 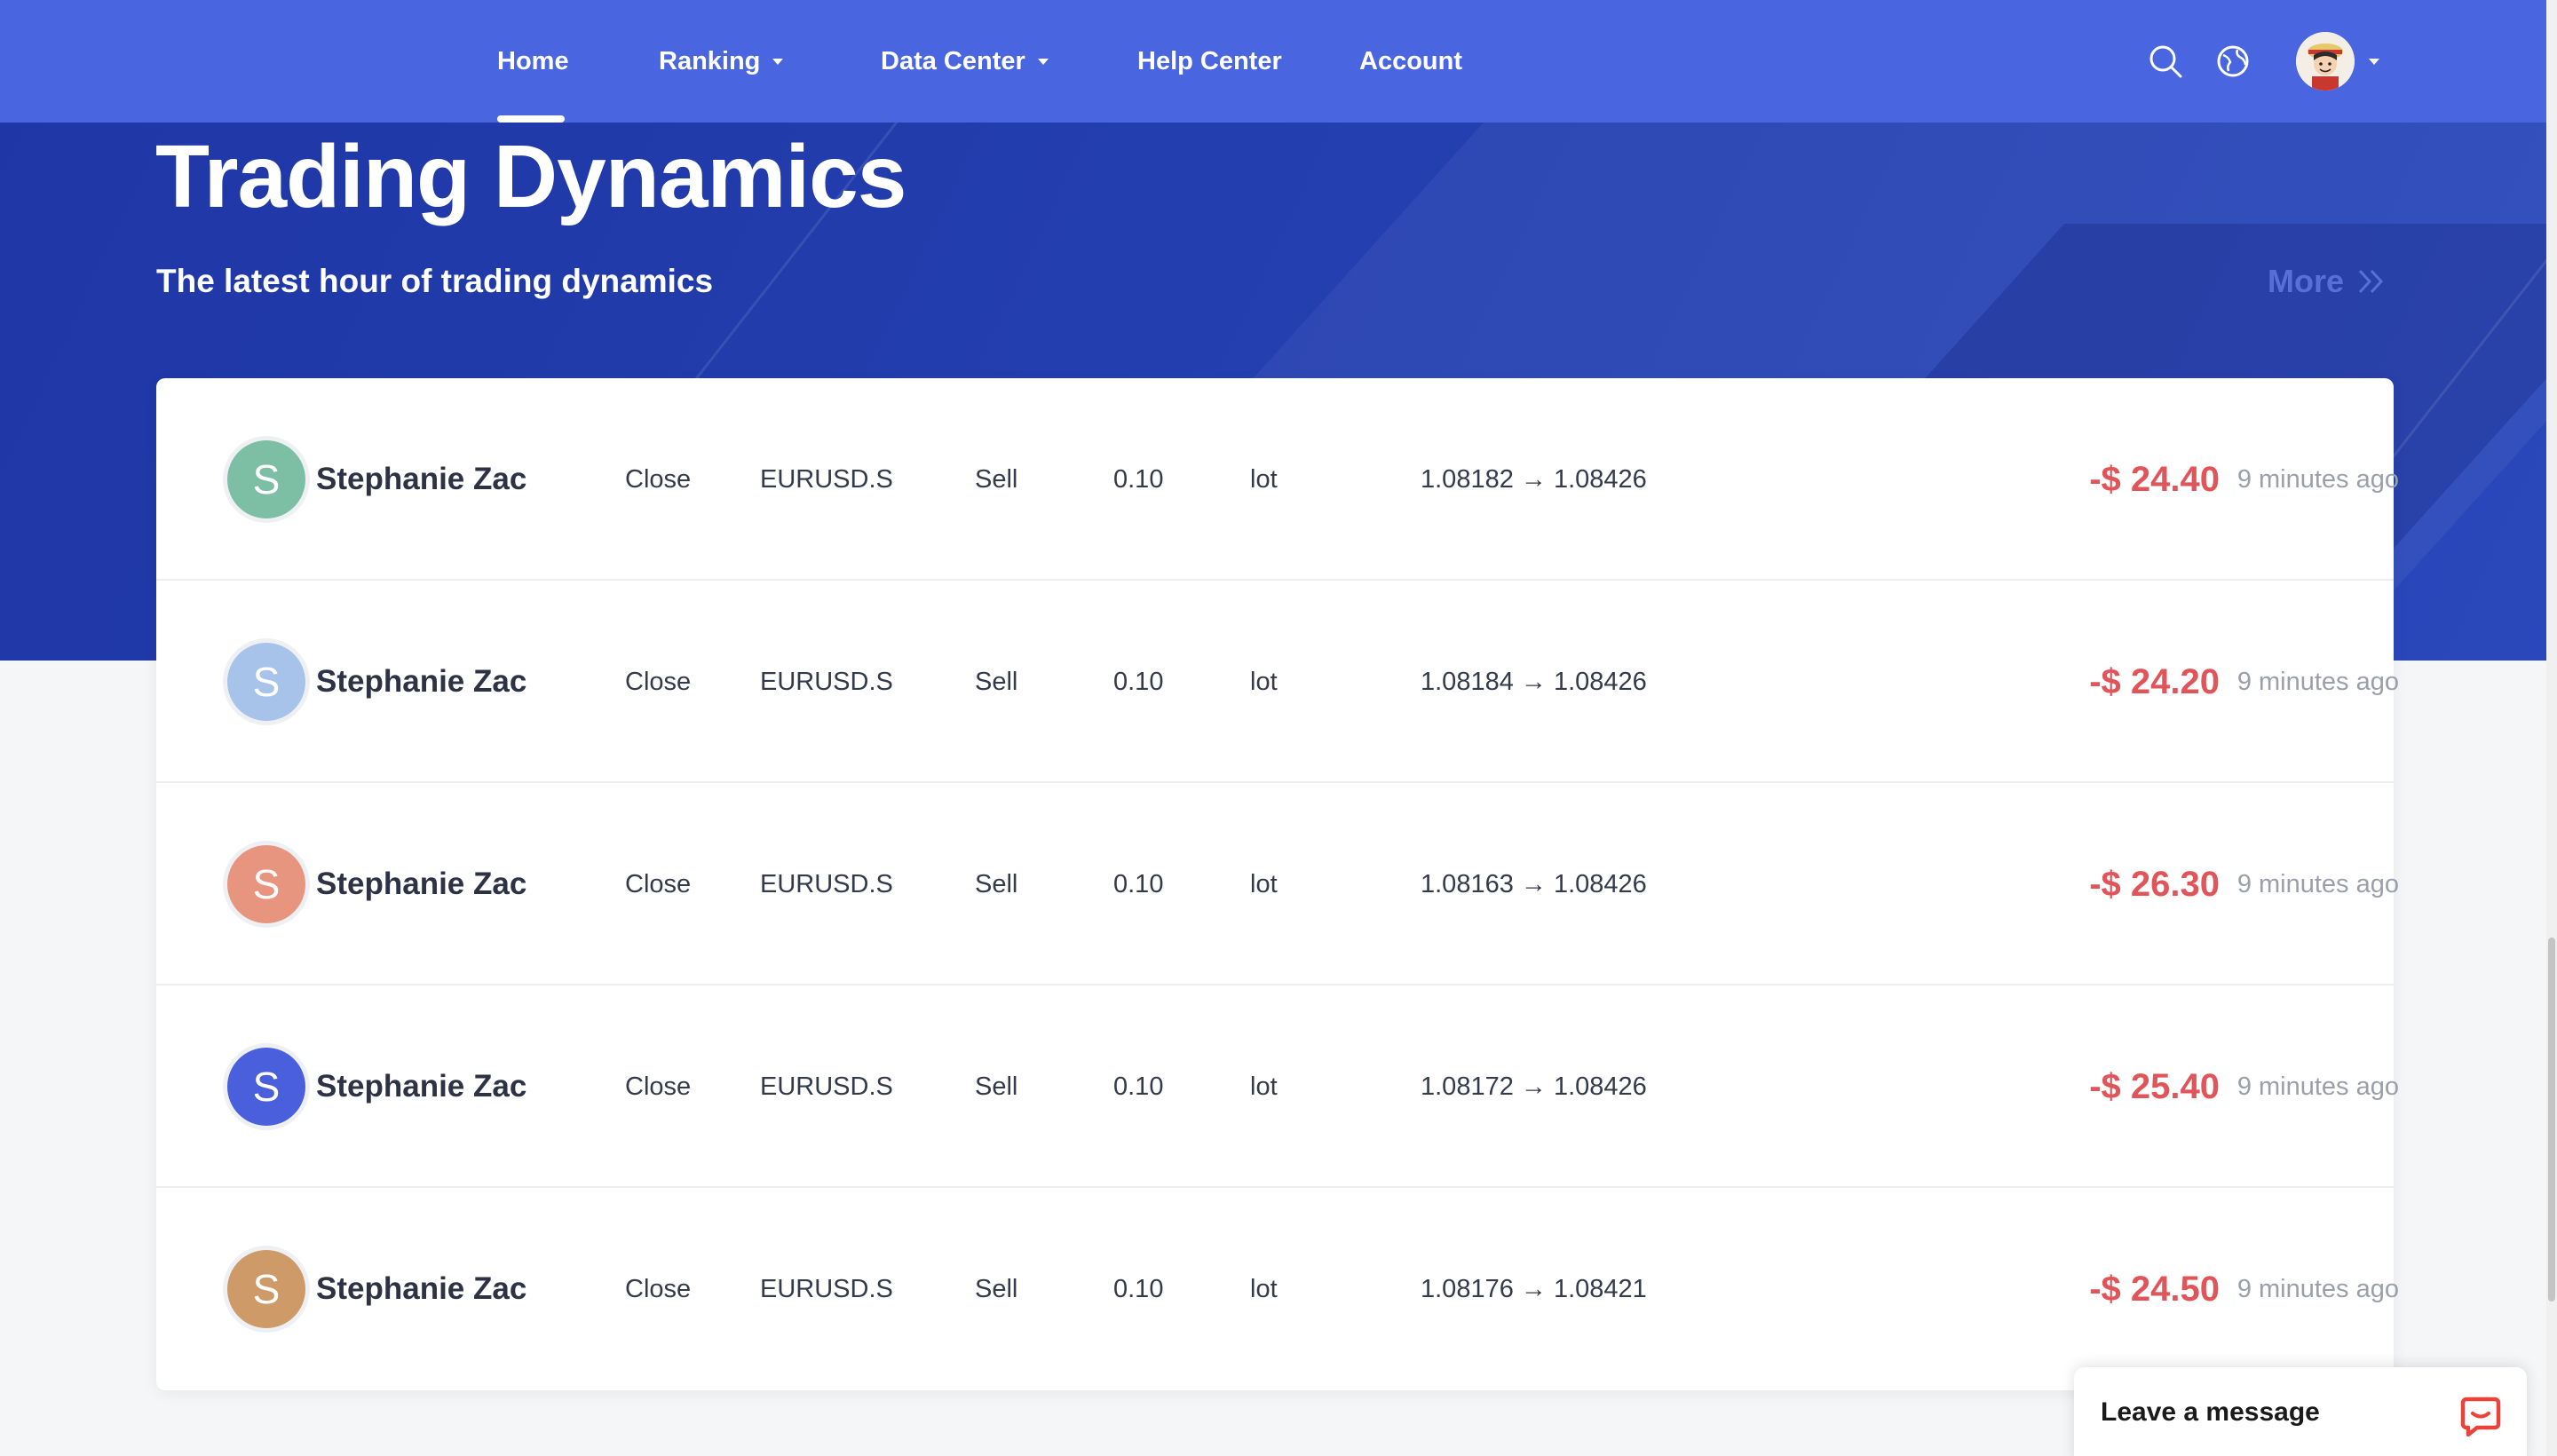 What do you see at coordinates (2210, 1412) in the screenshot?
I see `leave-message-label: Leave a message` at bounding box center [2210, 1412].